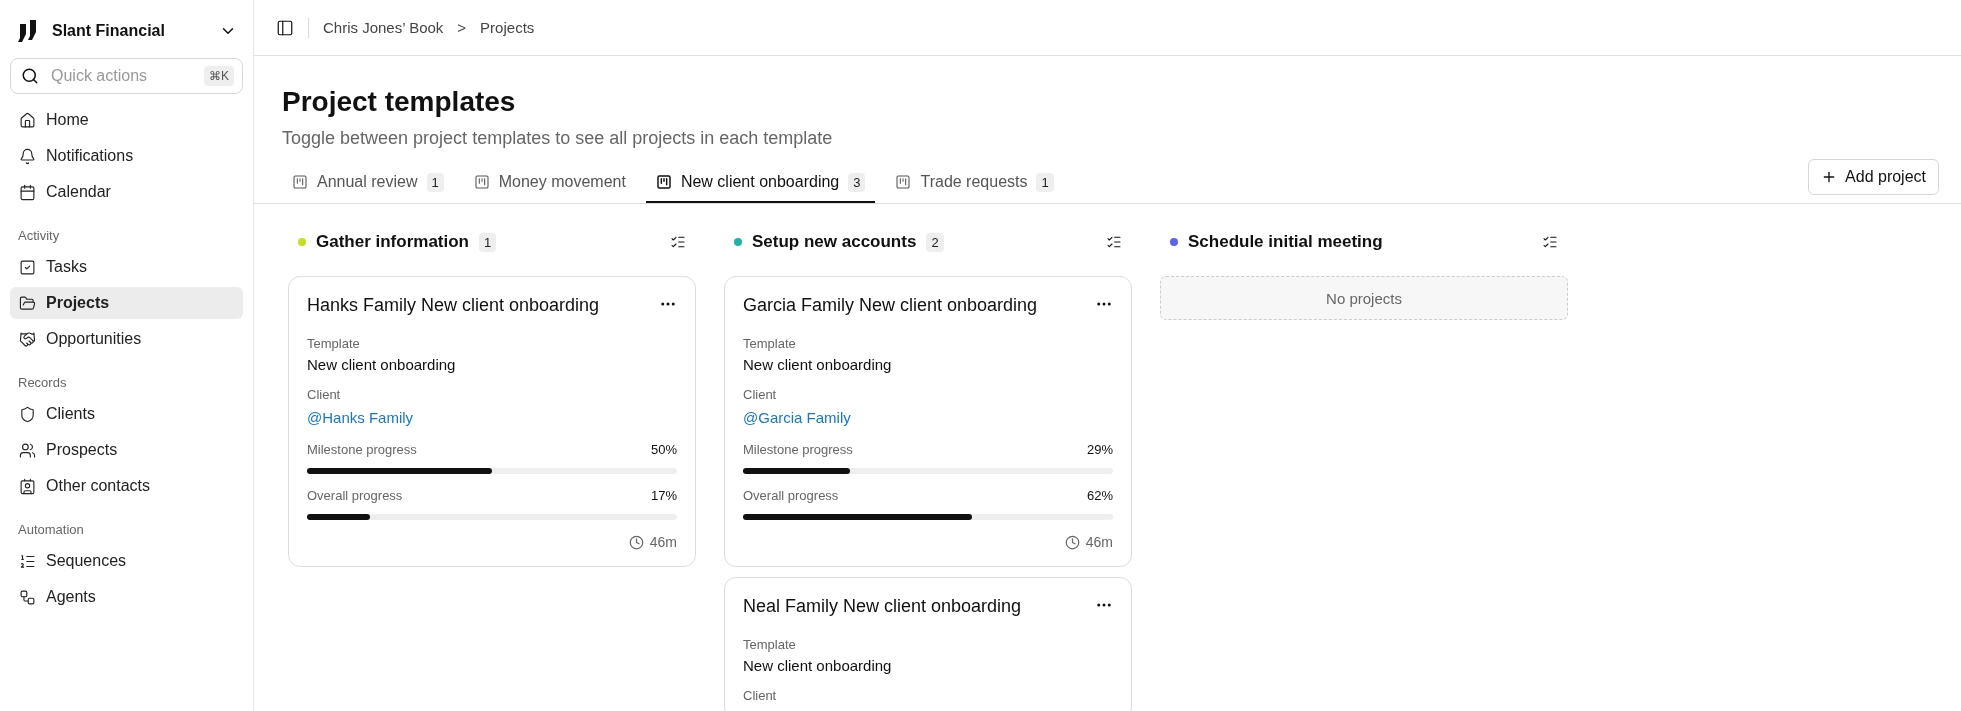 The image size is (1961, 711). Describe the element at coordinates (1099, 449) in the screenshot. I see `progress-reading: 29%` at that location.